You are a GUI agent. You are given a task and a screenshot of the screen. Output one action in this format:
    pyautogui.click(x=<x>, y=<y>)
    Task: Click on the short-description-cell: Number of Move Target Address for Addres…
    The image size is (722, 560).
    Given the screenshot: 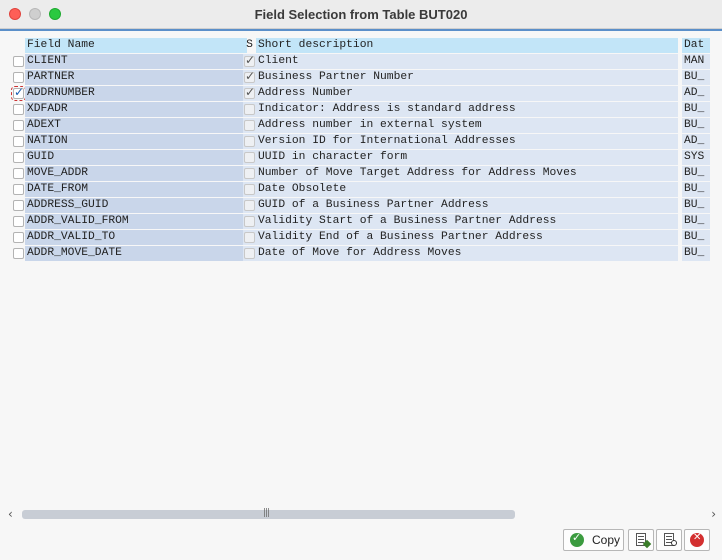 What is the action you would take?
    pyautogui.click(x=467, y=173)
    